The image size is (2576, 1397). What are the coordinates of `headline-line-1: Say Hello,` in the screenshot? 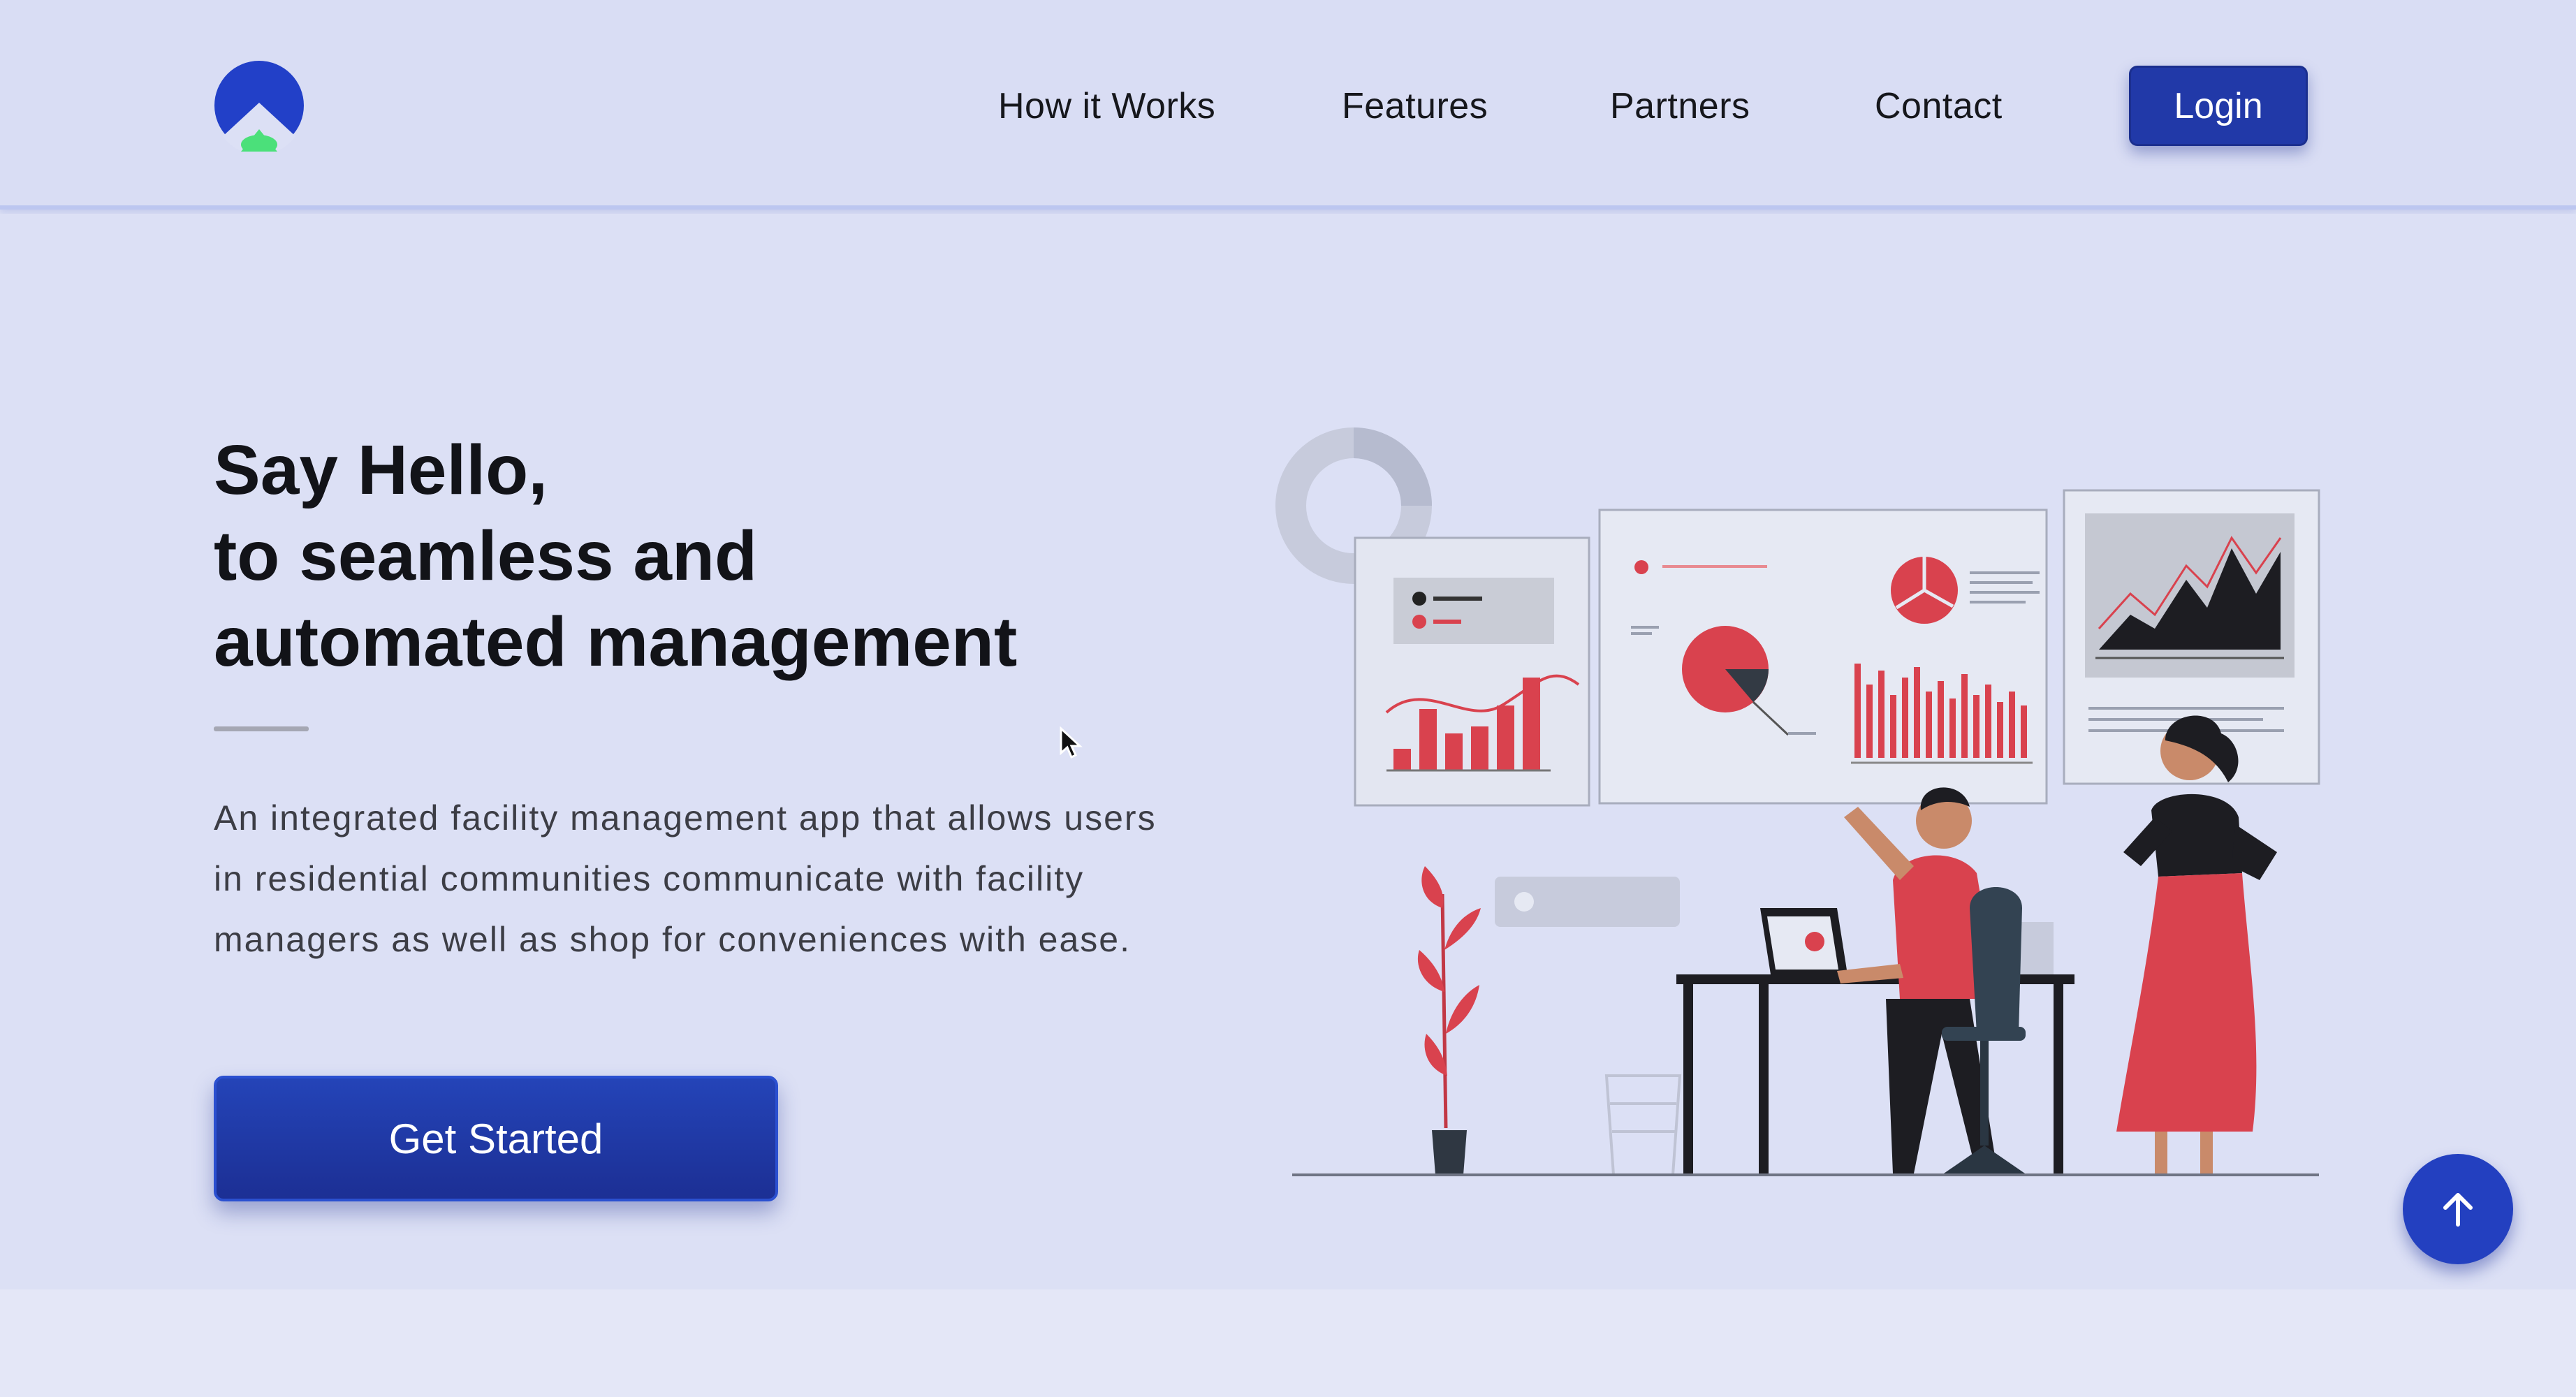 It's located at (381, 470).